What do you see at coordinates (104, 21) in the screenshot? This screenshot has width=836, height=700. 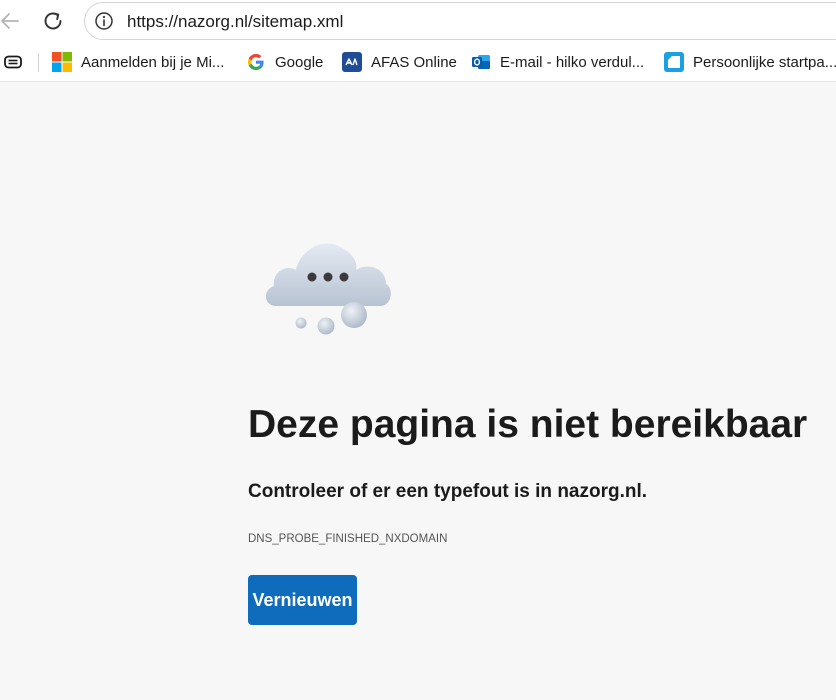 I see `info-icon` at bounding box center [104, 21].